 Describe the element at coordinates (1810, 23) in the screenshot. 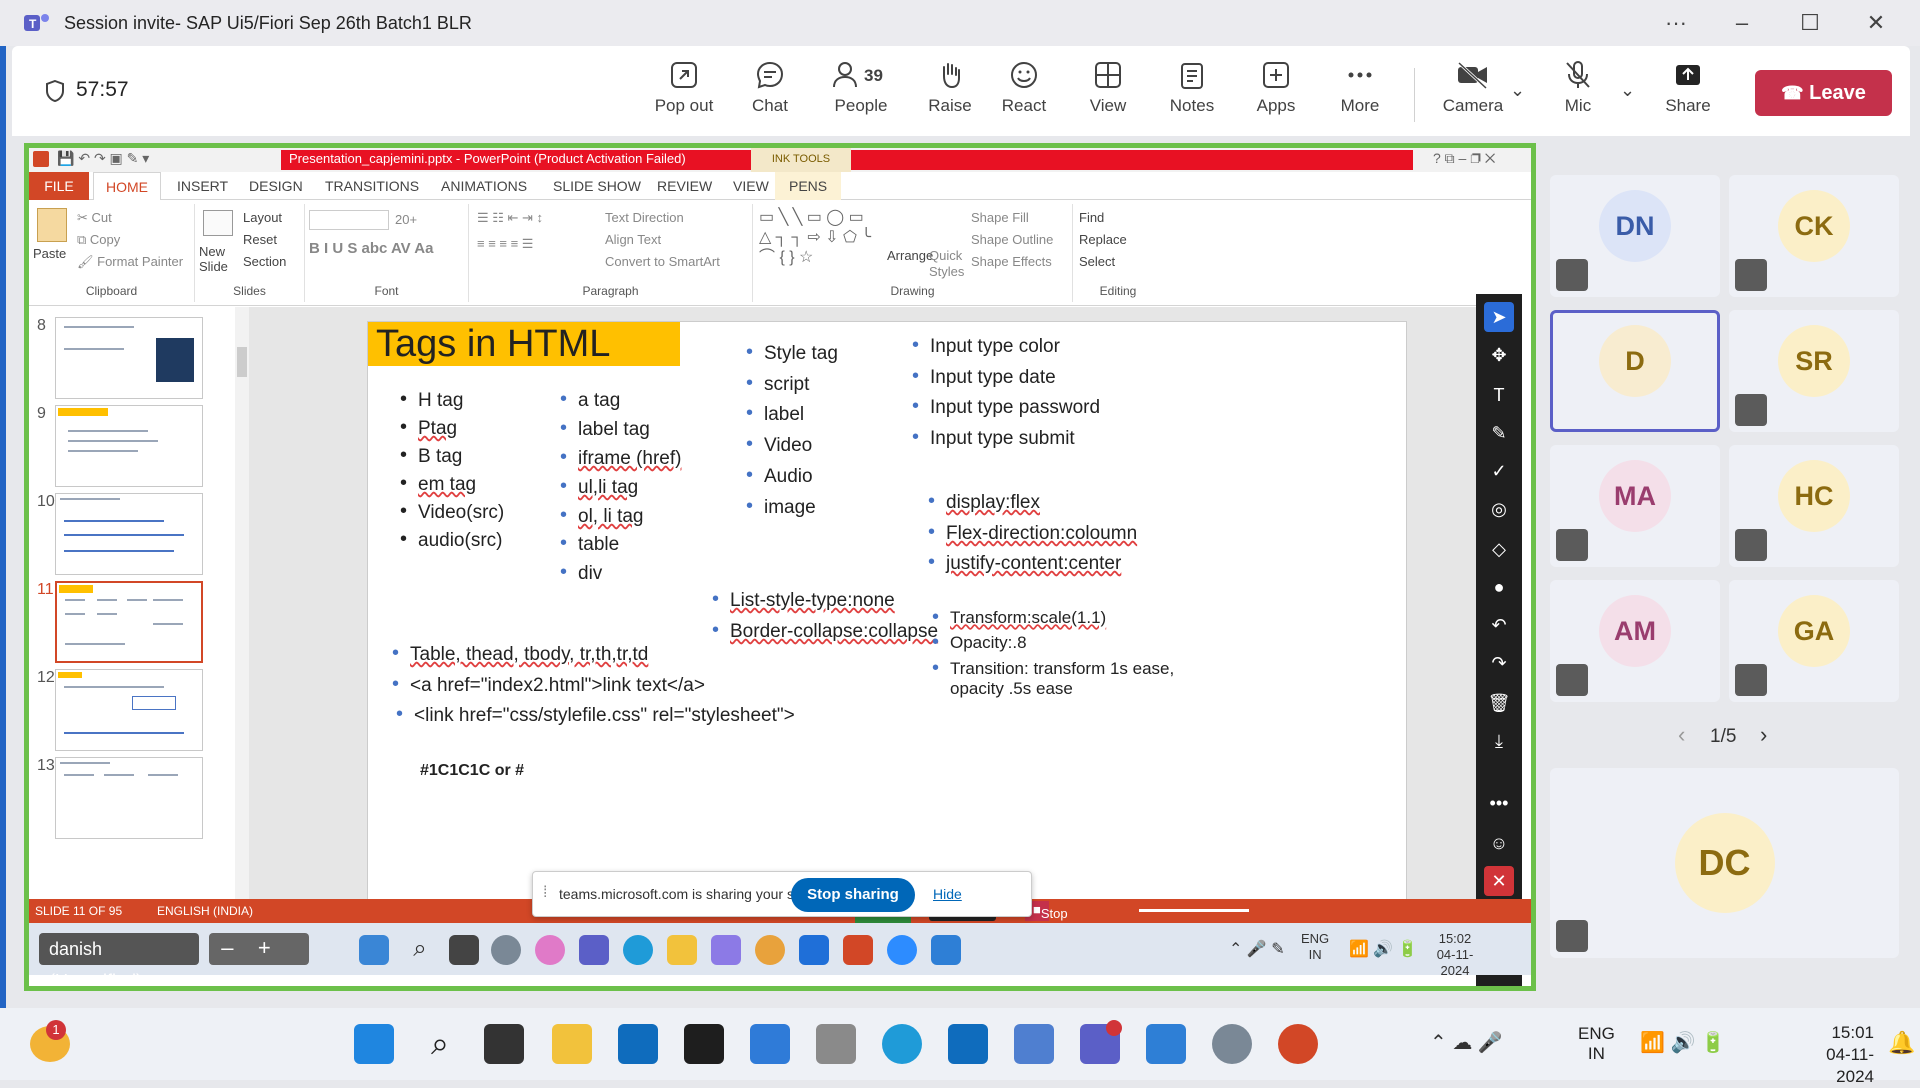

I see `maximize-button: ☐` at that location.